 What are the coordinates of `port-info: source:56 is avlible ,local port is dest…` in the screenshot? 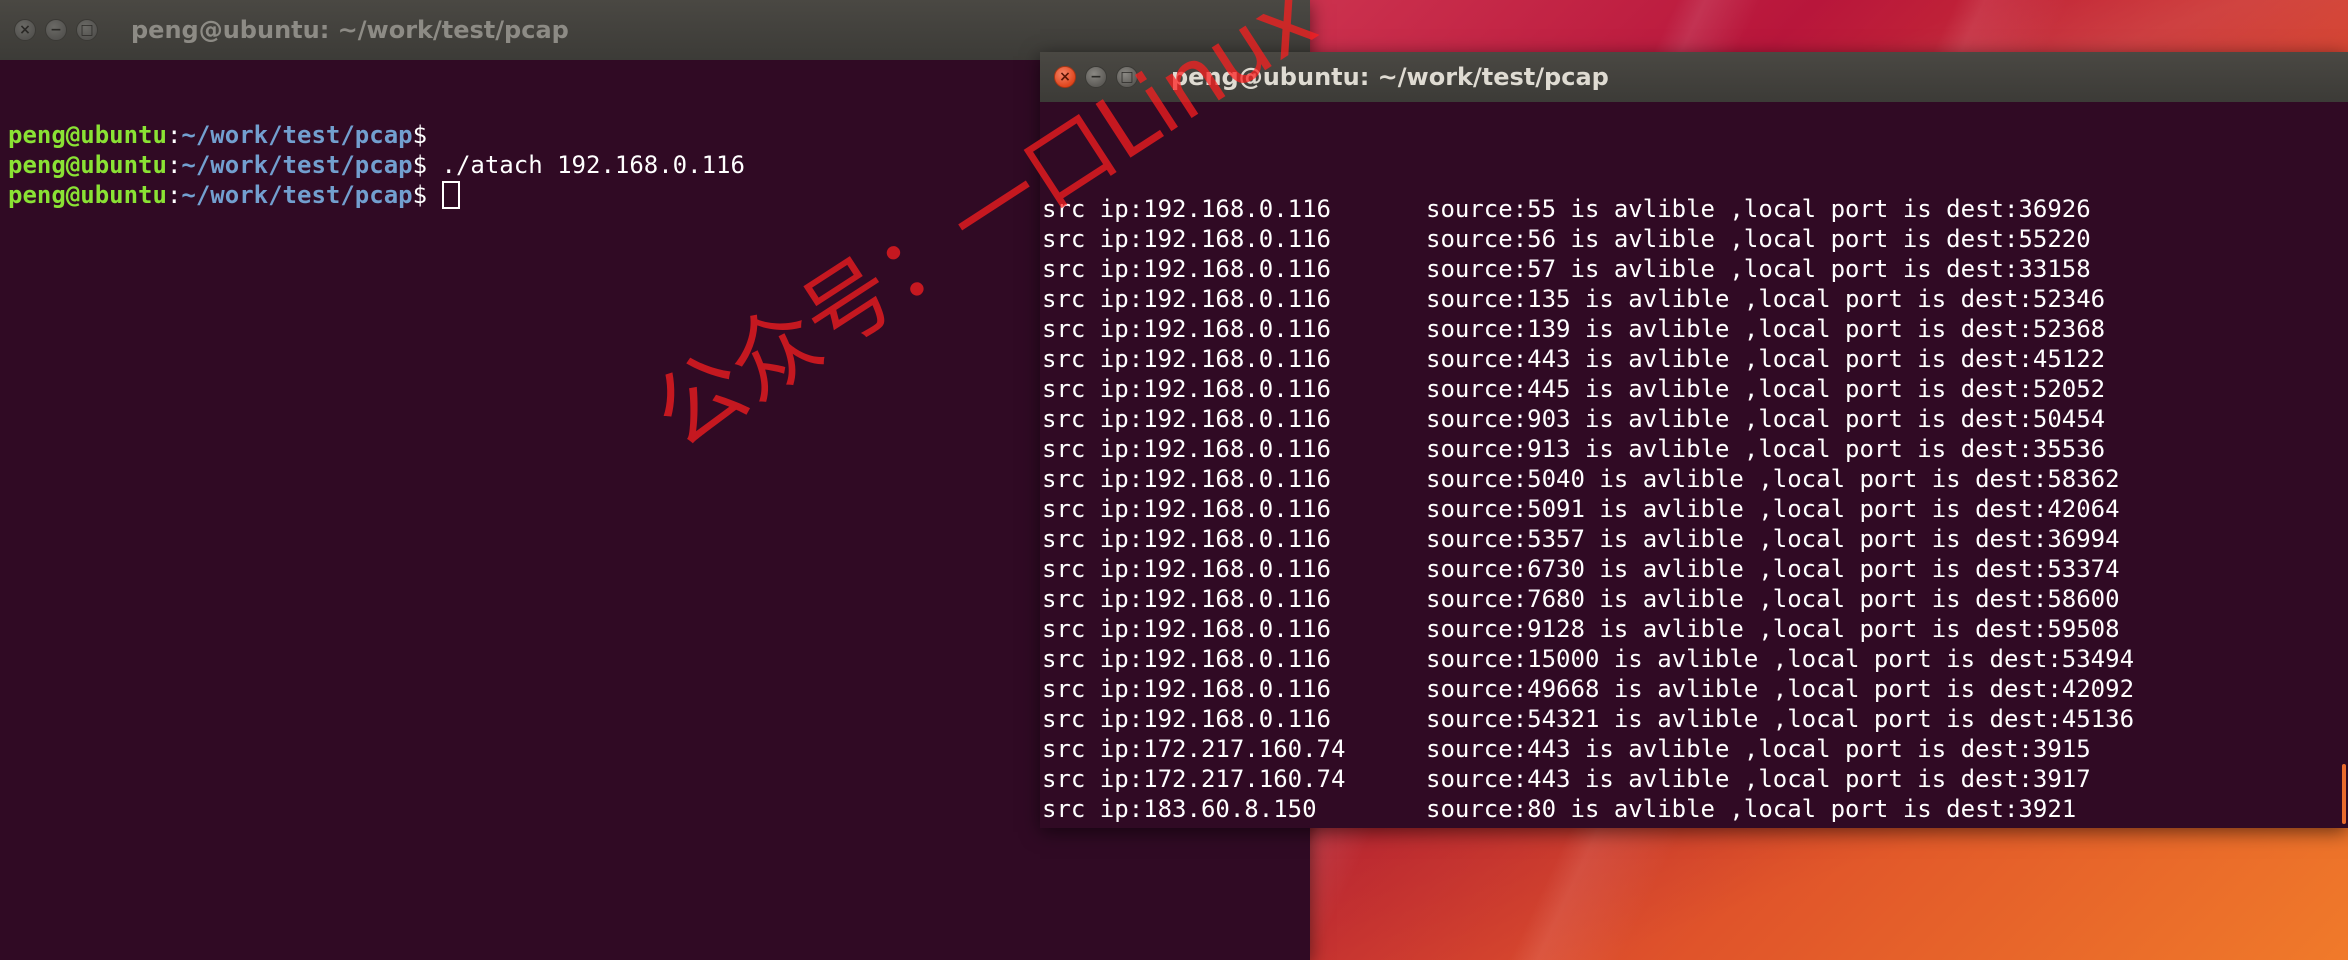 It's located at (1758, 239).